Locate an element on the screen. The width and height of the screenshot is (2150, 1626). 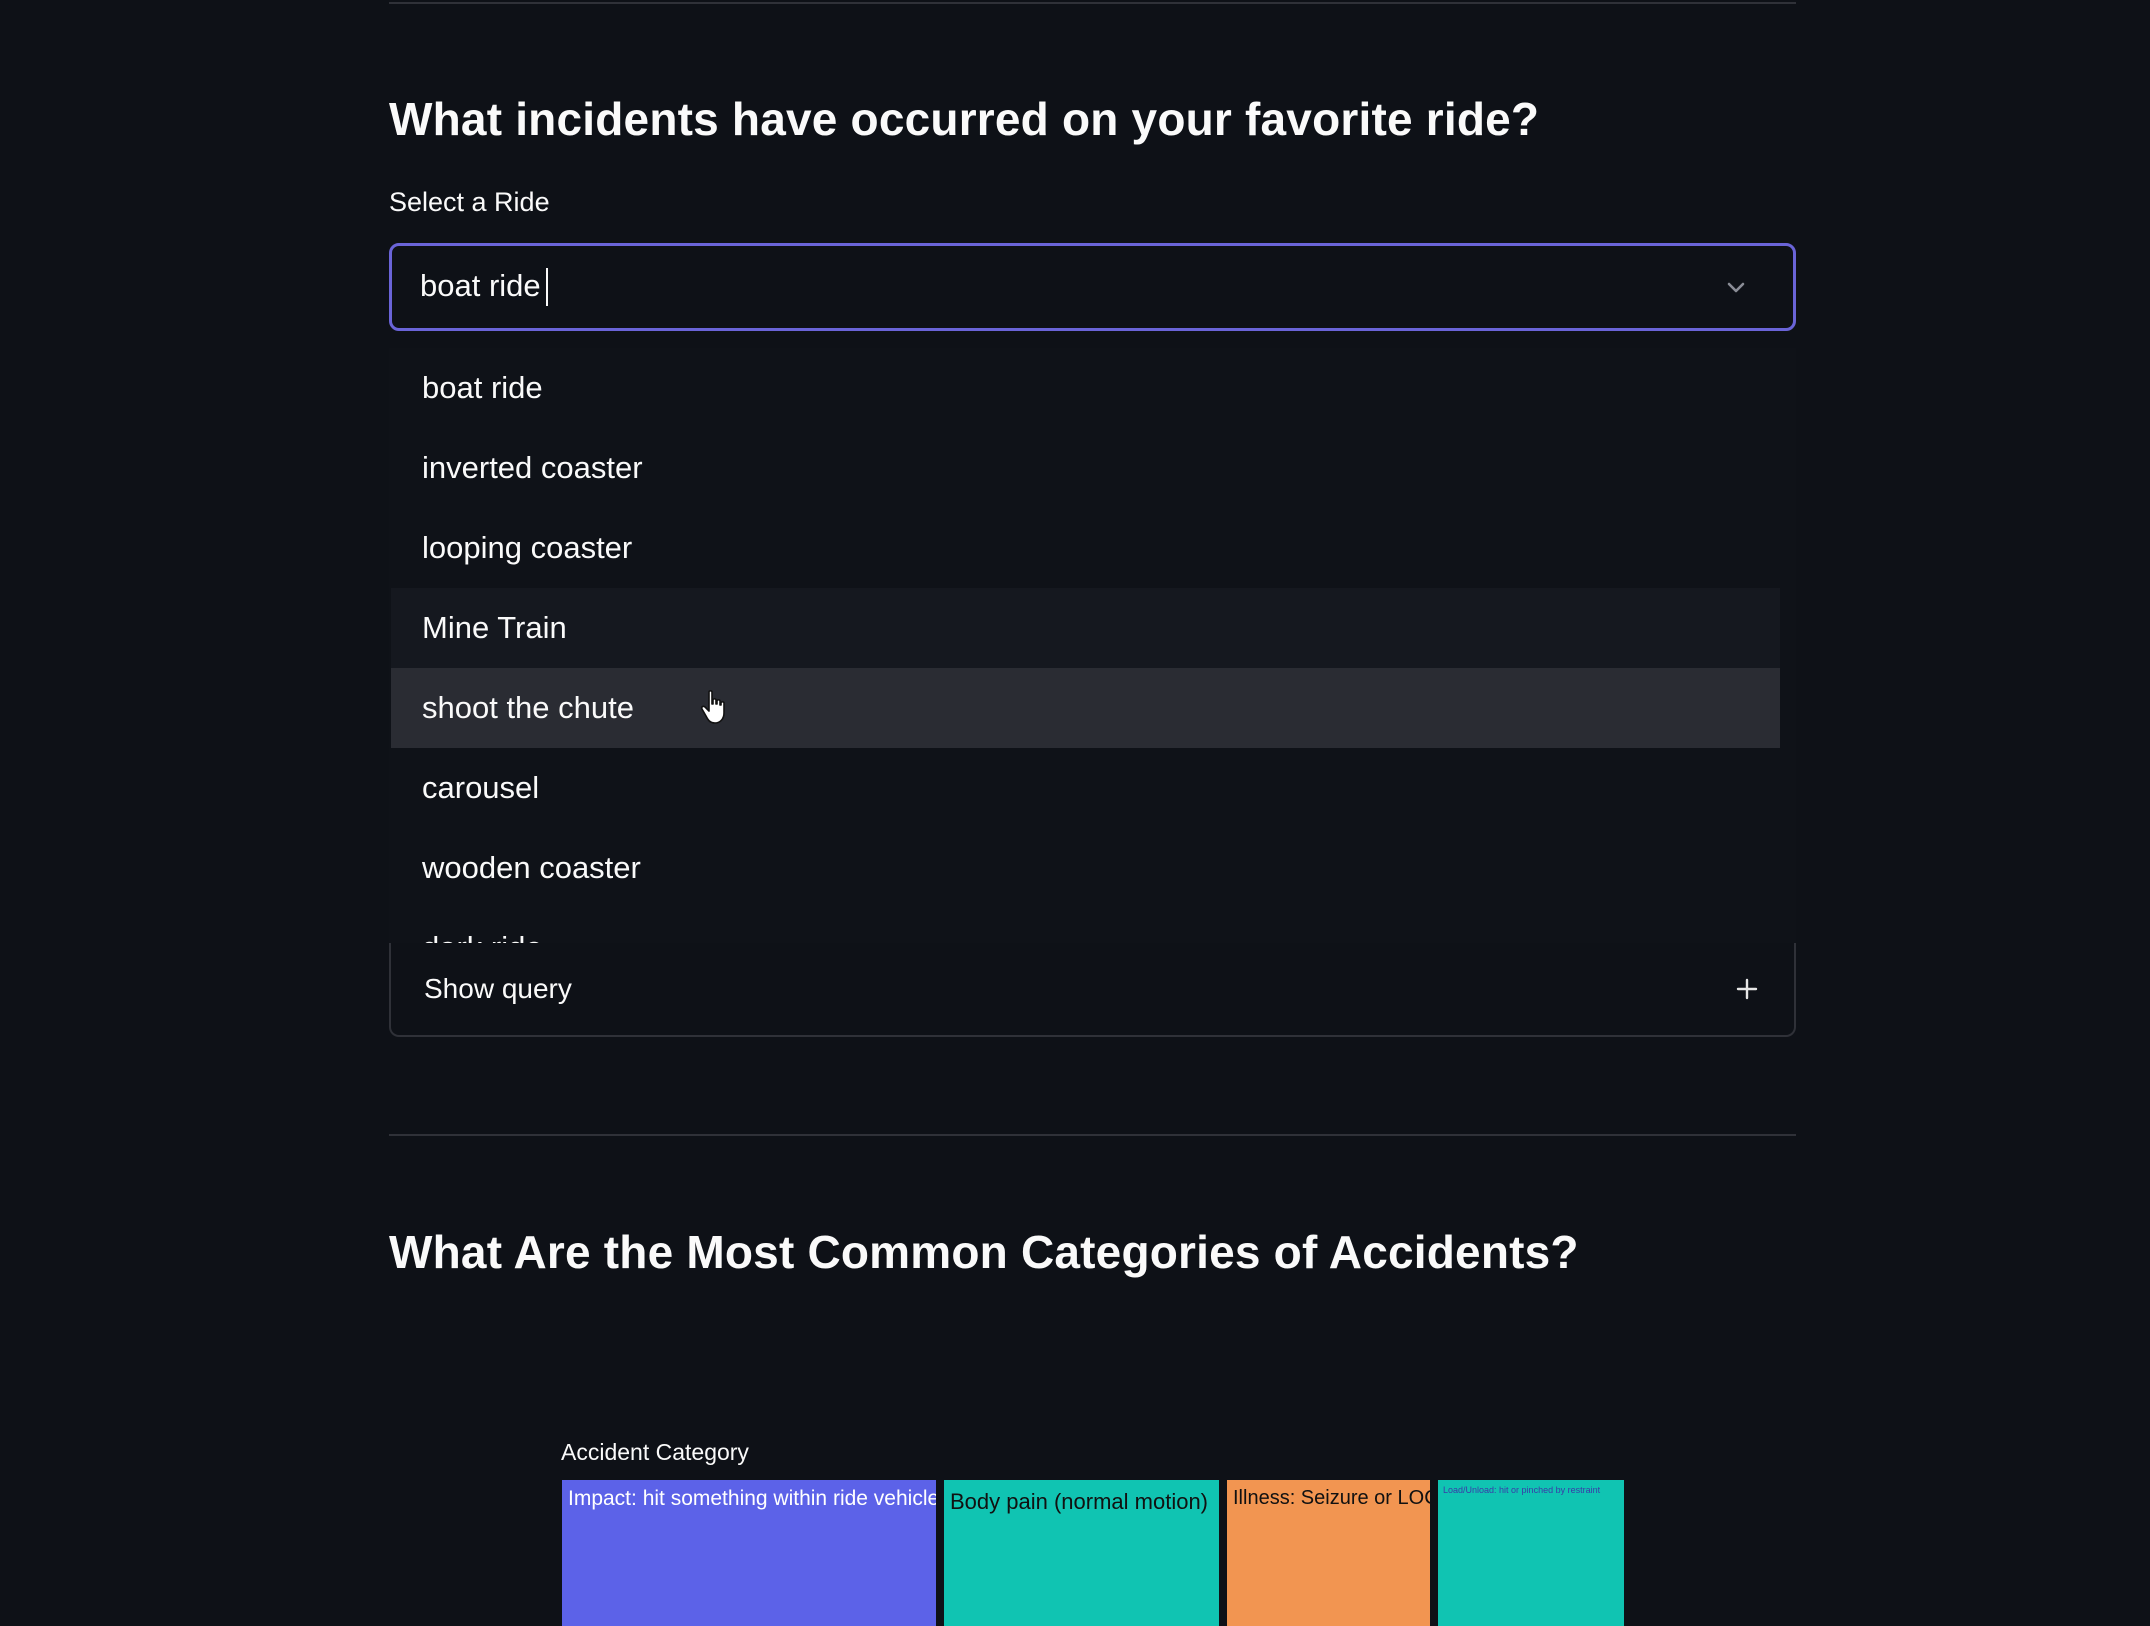
ride-select: boat ride is located at coordinates (1092, 287).